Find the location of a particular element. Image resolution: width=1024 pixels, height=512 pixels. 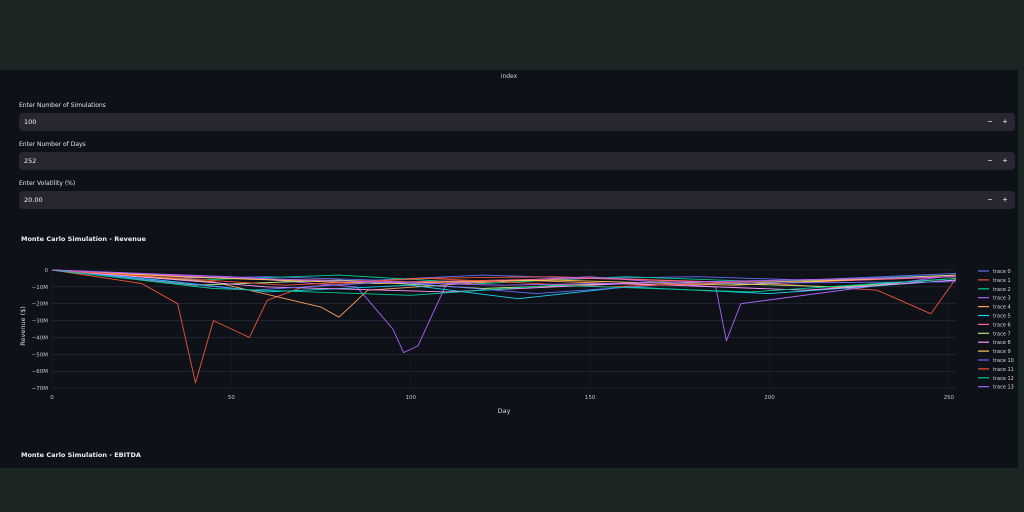

x-tick-label: 200 is located at coordinates (769, 398).